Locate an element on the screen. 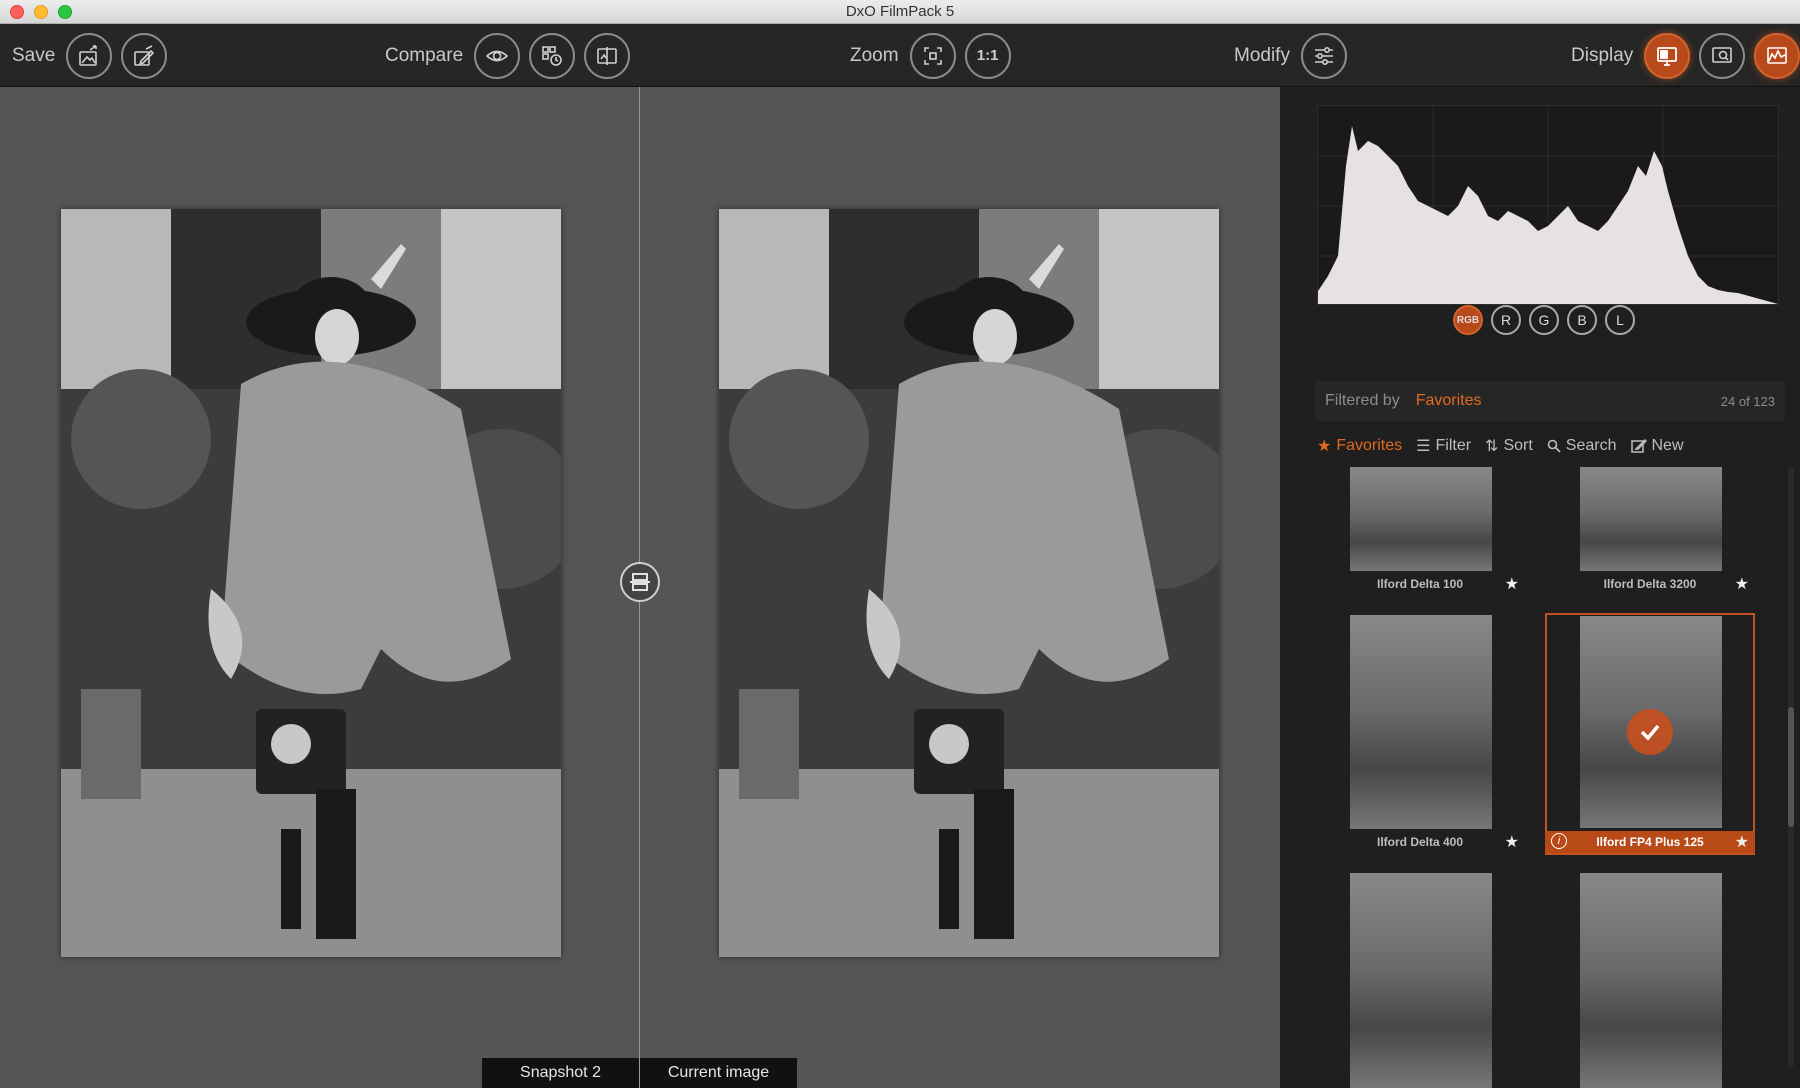 The height and width of the screenshot is (1088, 1800). zoom-fit-button is located at coordinates (932, 55).